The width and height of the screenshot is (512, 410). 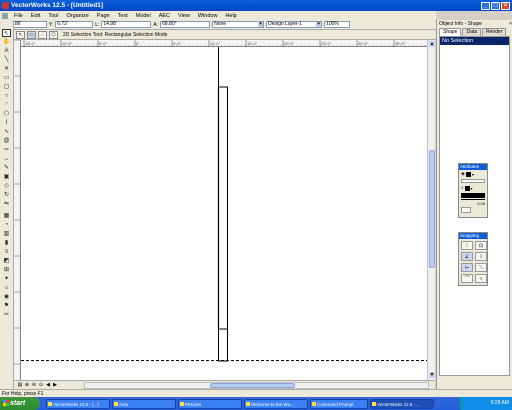 I want to click on smart-points-icon: ⌇, so click(x=481, y=256).